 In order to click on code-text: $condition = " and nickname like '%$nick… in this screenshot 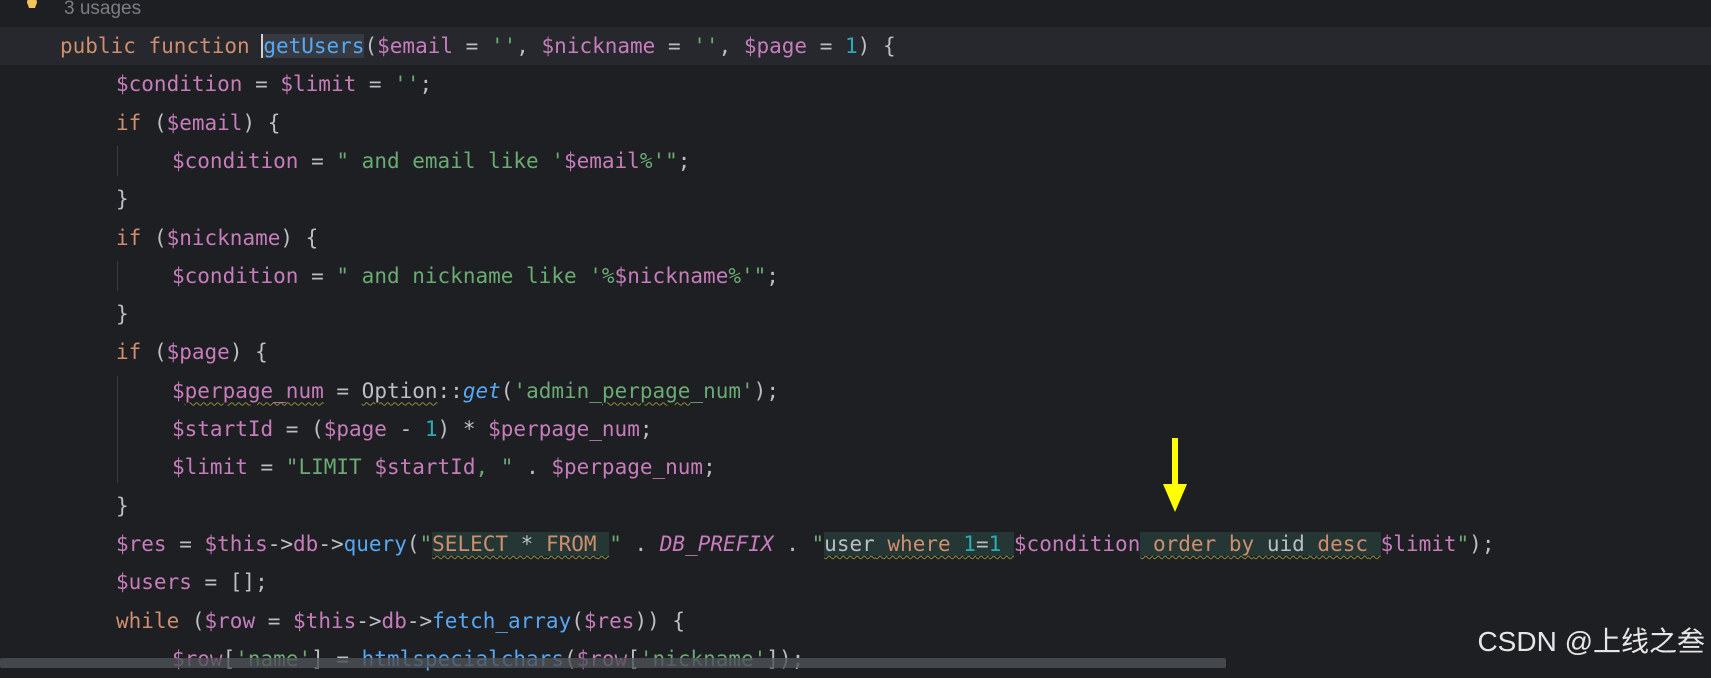, I will do `click(475, 275)`.